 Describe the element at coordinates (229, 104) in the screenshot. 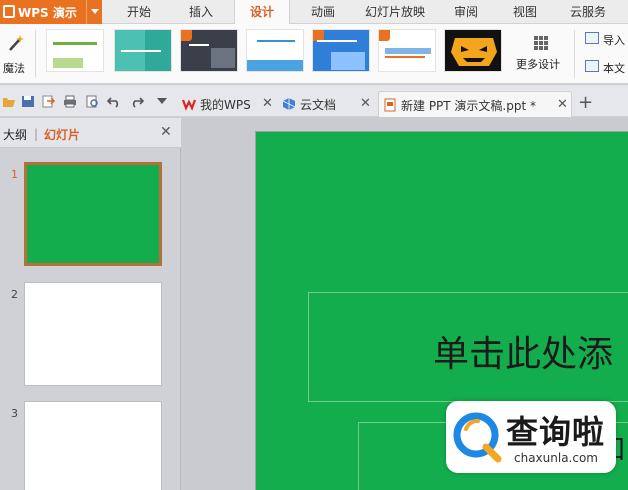

I see `doc-tab-my-wps: 我的WPS ✕` at that location.